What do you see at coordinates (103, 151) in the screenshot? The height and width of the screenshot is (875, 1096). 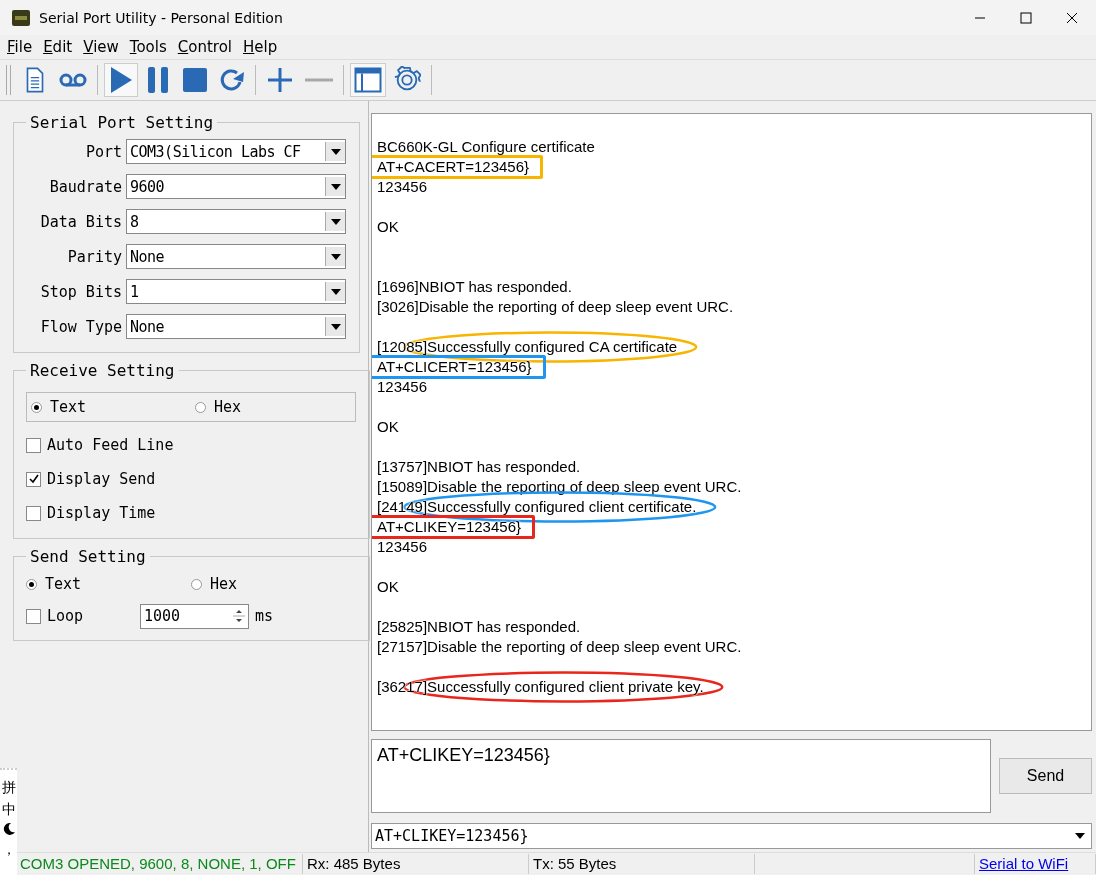 I see `field-label: Port` at bounding box center [103, 151].